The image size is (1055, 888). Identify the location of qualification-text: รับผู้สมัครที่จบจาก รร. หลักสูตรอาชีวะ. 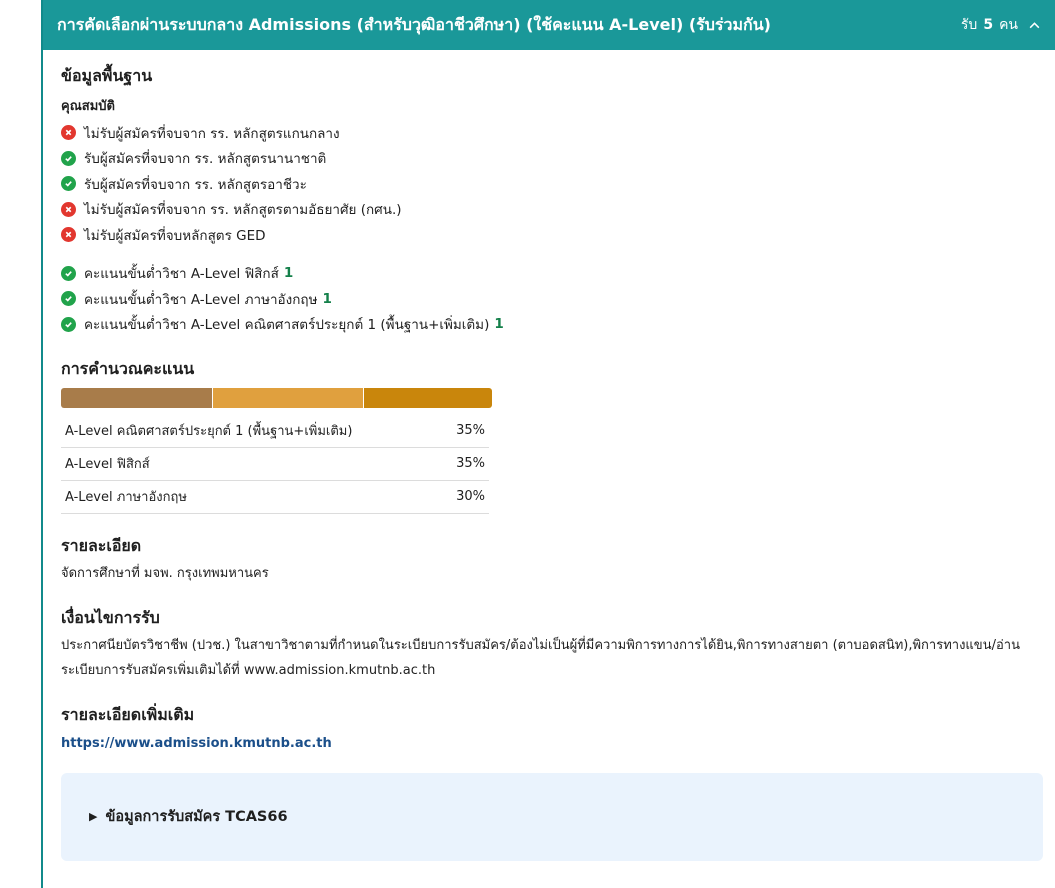
(195, 184).